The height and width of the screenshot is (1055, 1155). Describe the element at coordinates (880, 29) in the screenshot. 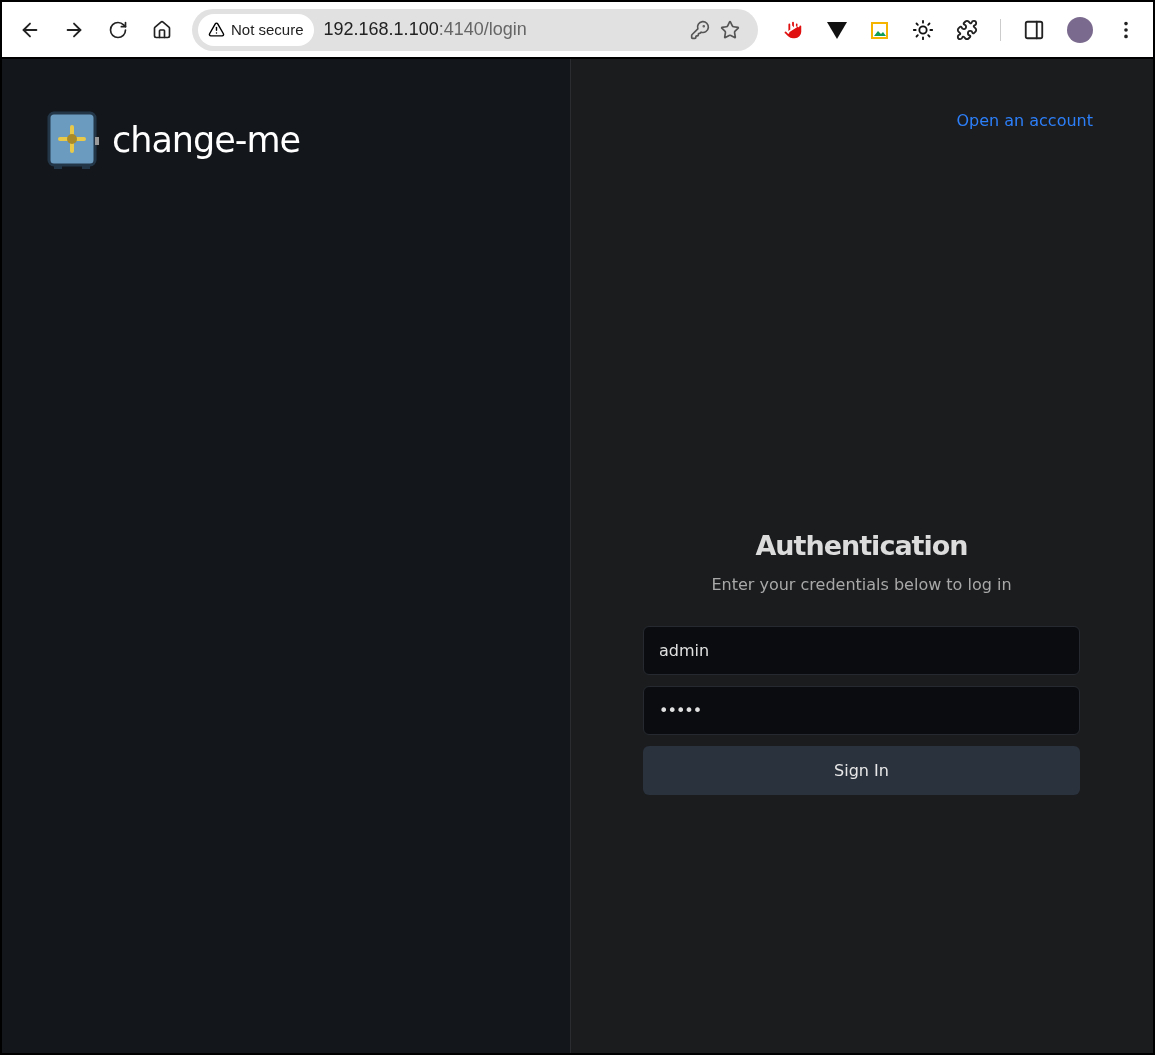

I see `image-icon` at that location.